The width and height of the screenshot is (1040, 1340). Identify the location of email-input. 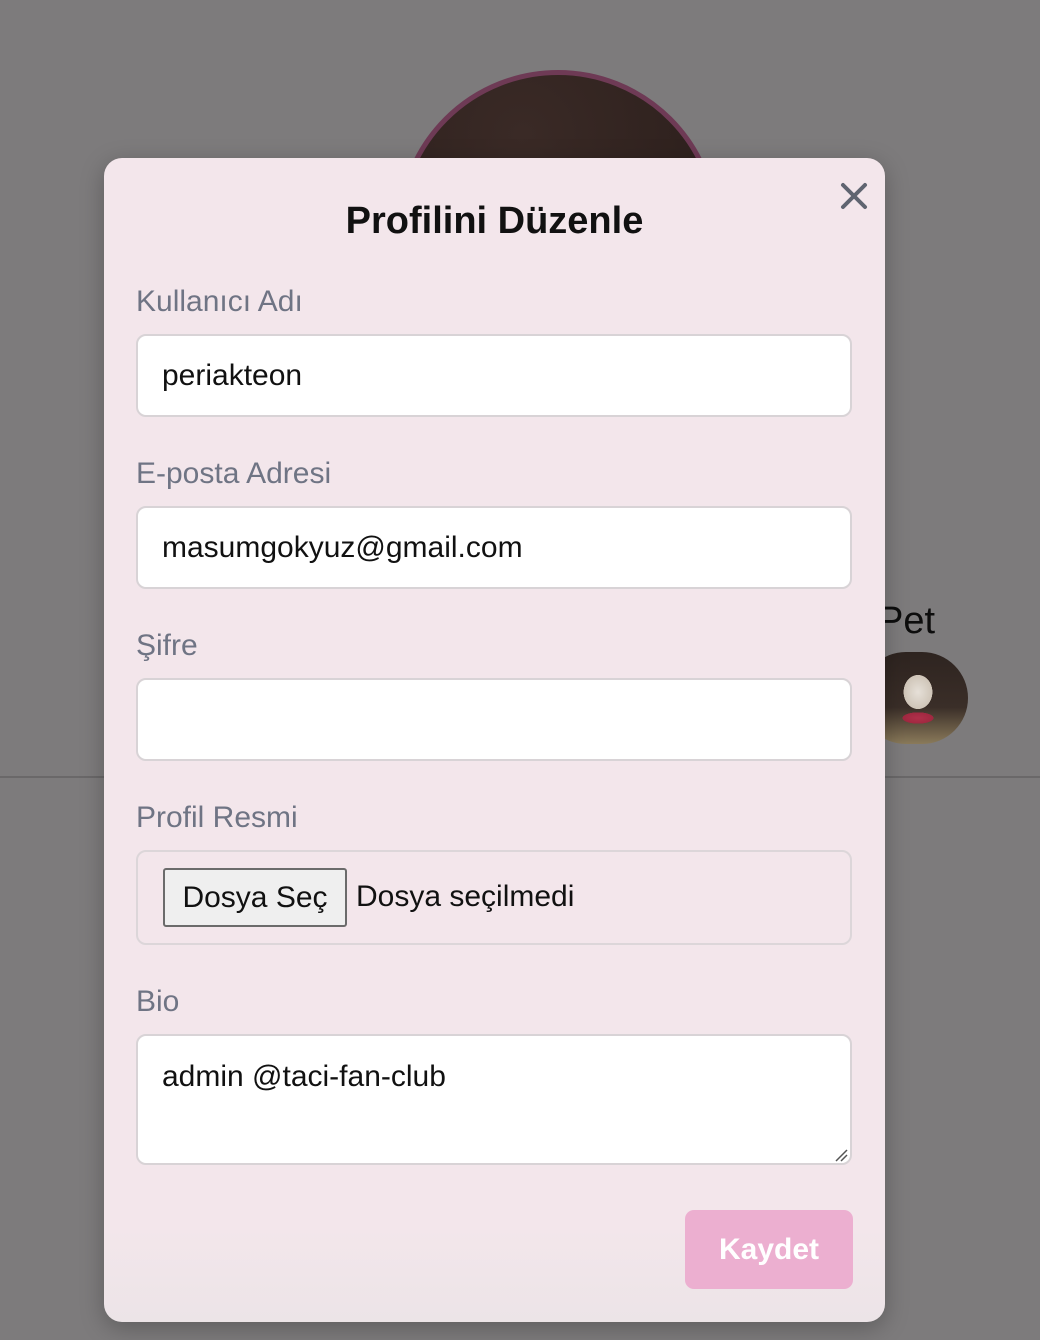
(494, 547).